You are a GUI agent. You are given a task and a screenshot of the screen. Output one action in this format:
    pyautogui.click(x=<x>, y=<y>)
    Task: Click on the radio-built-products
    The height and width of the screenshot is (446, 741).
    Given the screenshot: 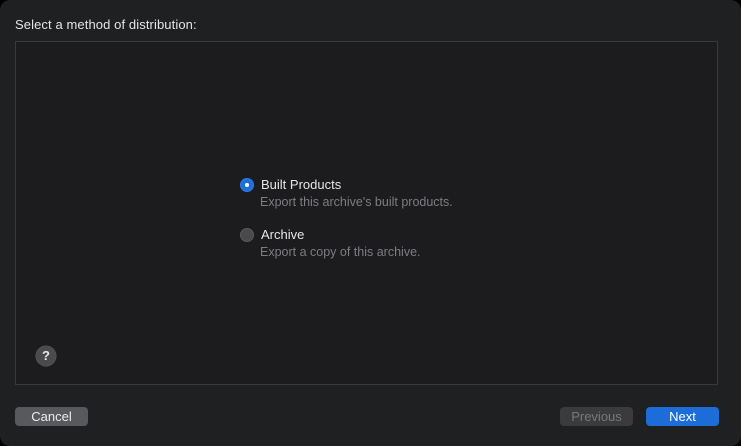 What is the action you would take?
    pyautogui.click(x=247, y=185)
    